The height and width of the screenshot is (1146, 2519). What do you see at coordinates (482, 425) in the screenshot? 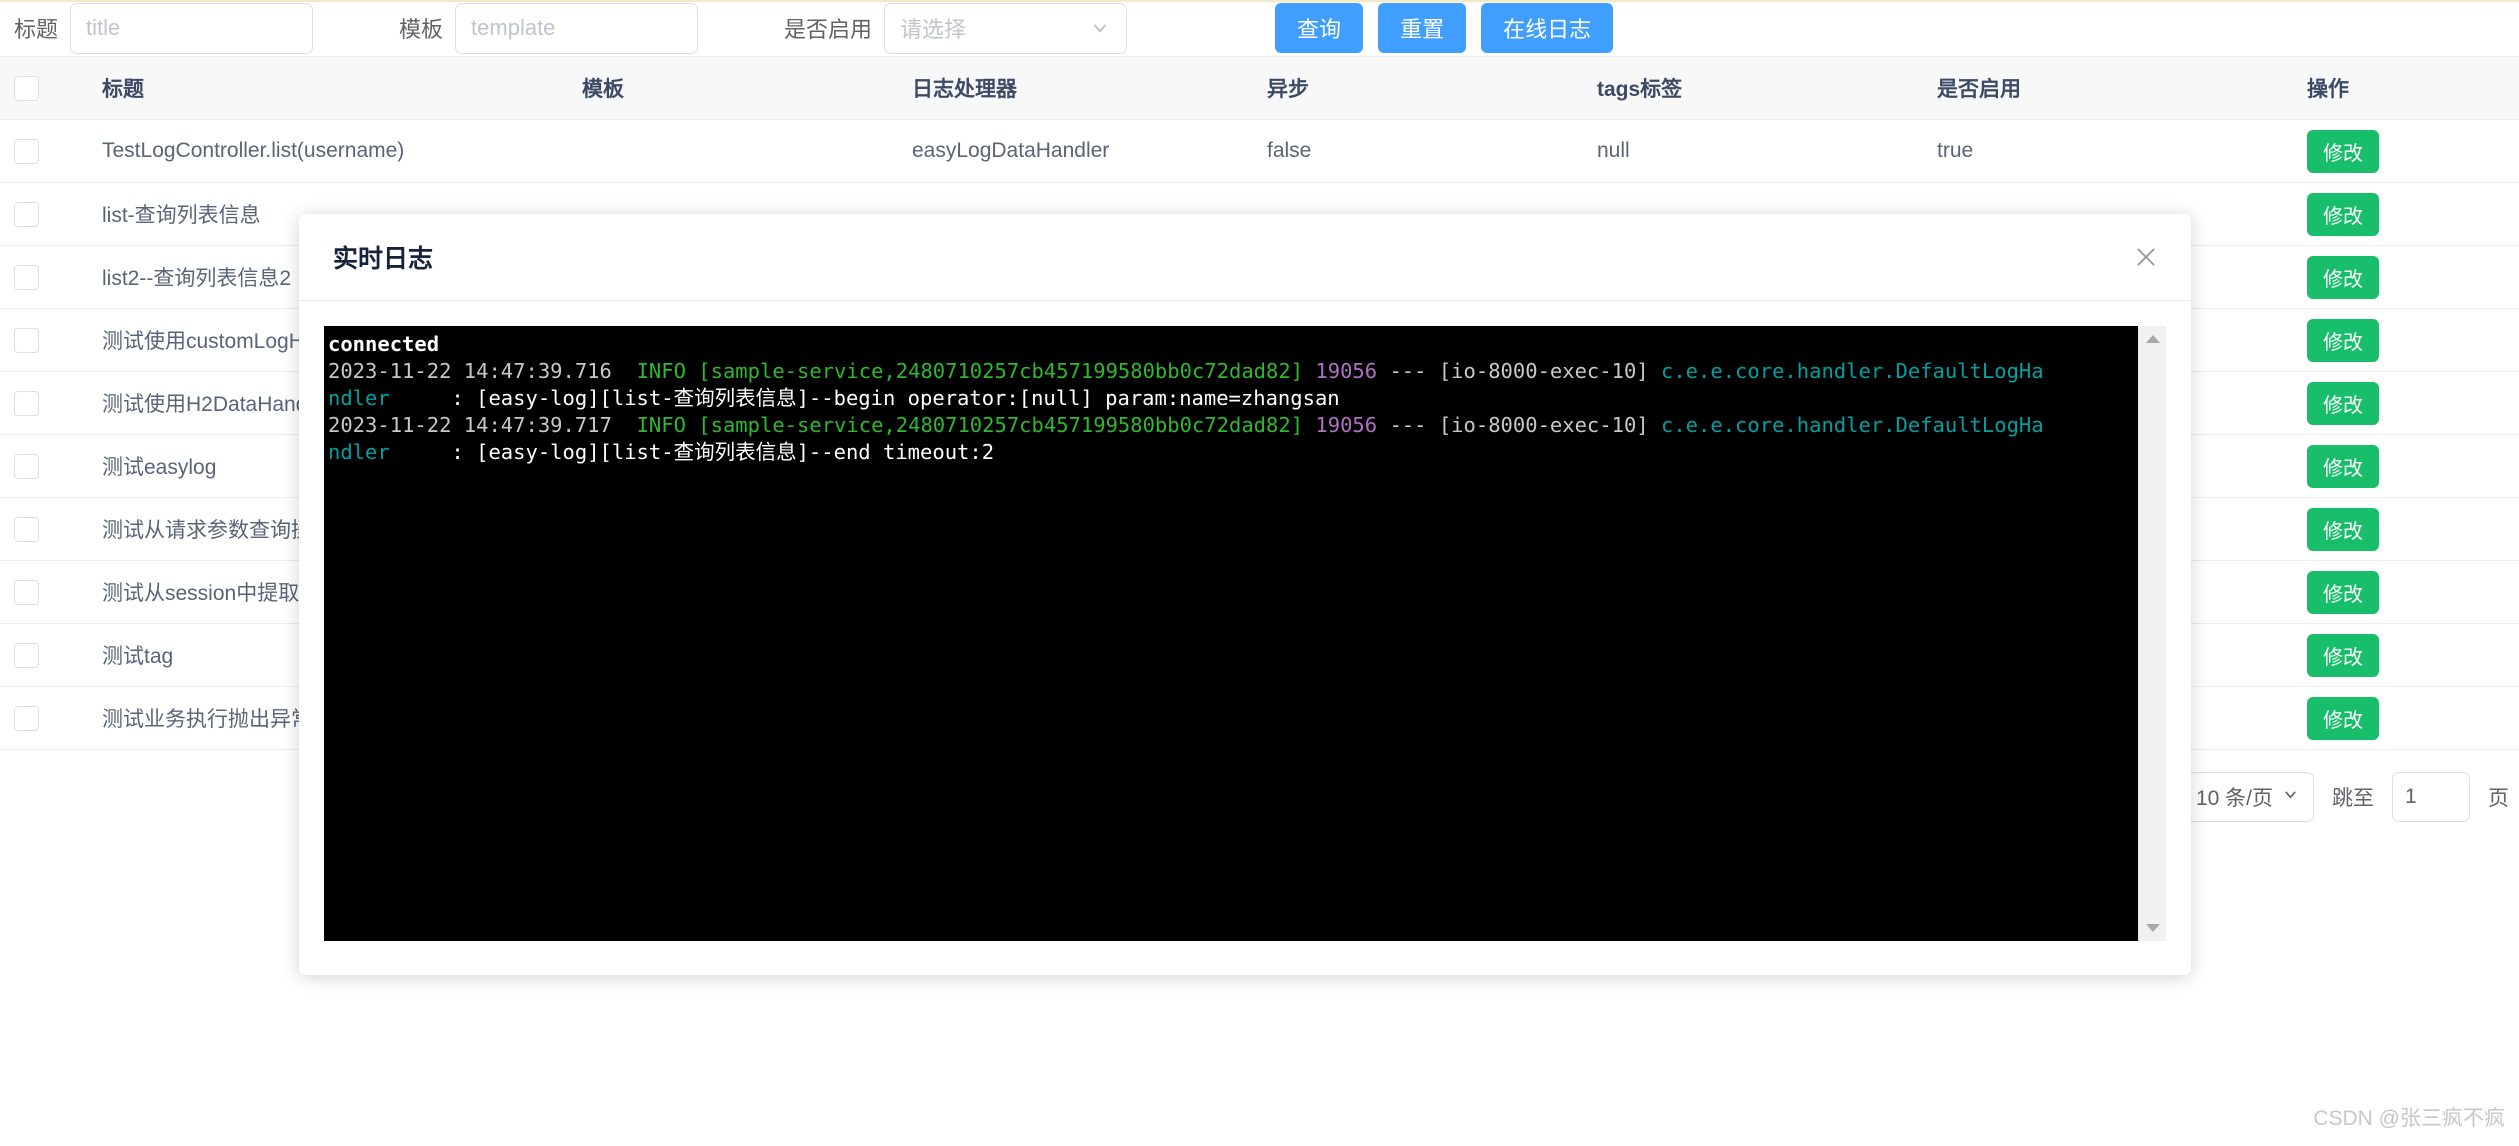
I see `log-segment: 2023-11-22 14:47:39.717` at bounding box center [482, 425].